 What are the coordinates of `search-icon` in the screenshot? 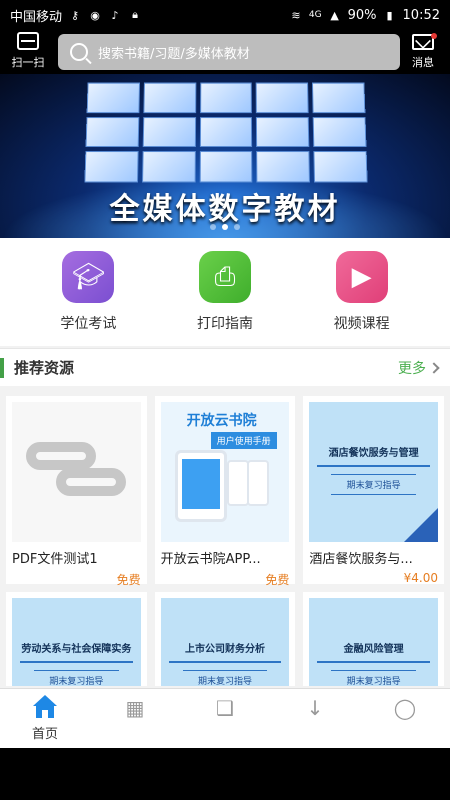 It's located at (79, 52).